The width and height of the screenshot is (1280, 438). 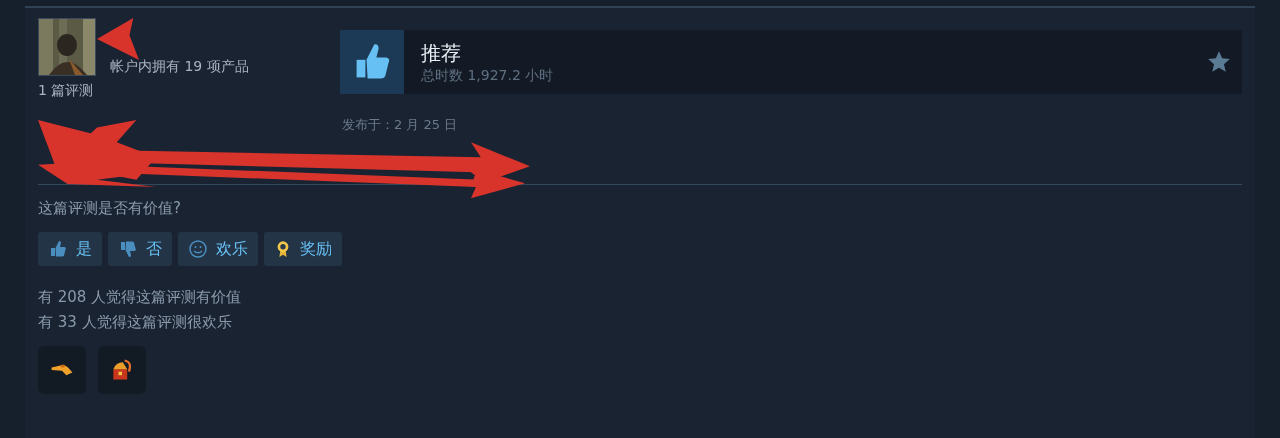 I want to click on owned-products: 帐户内拥有 19 项产品, so click(x=179, y=67).